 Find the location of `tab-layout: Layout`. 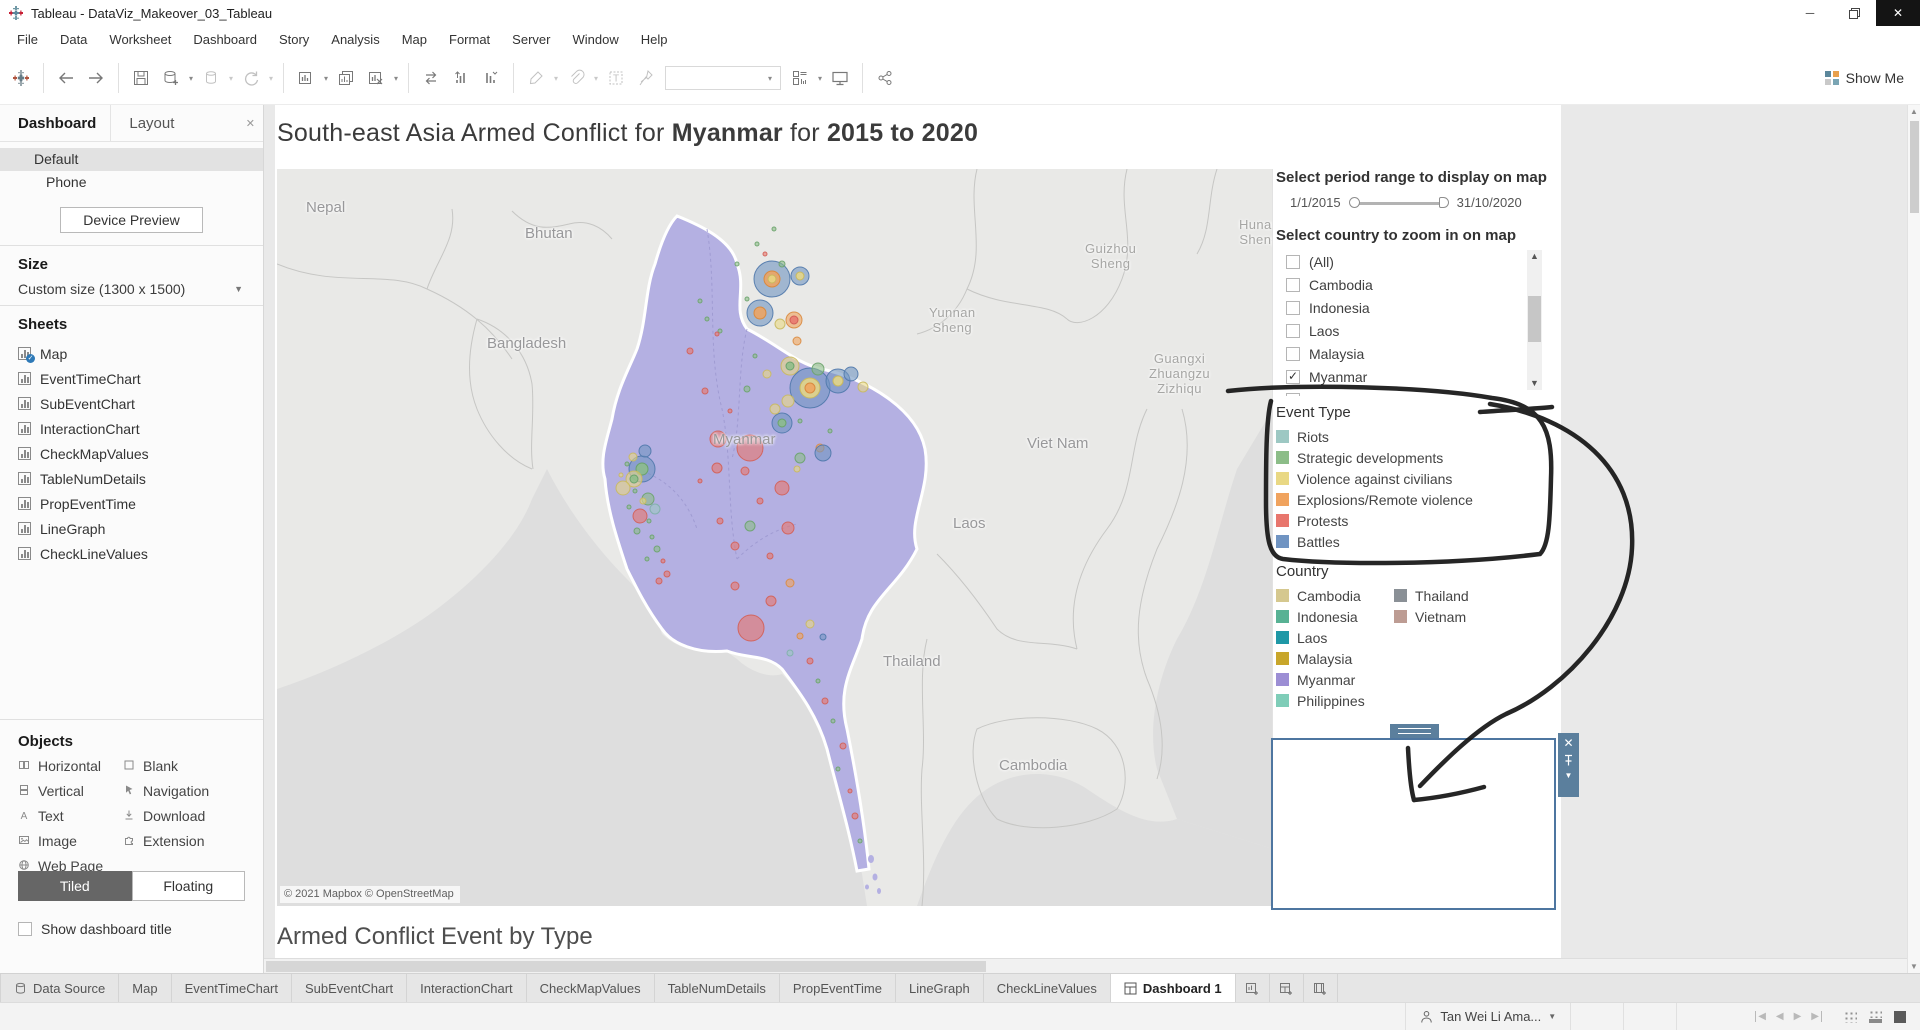

tab-layout: Layout is located at coordinates (149, 123).